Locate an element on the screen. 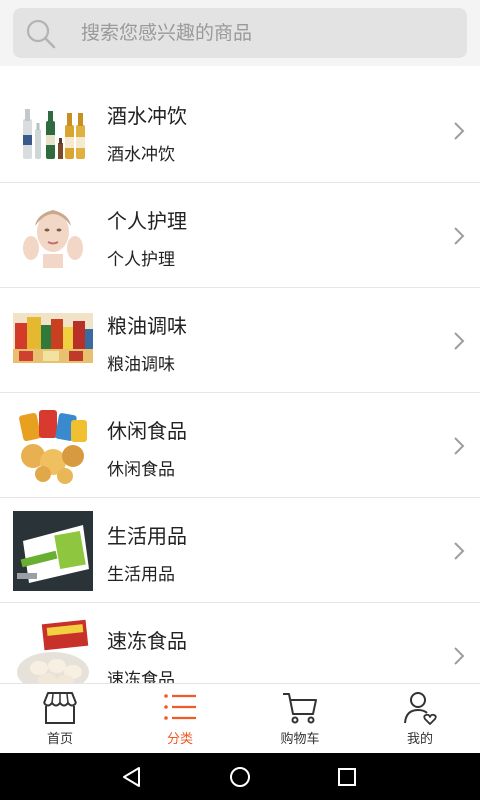  tab-label: 购物车 is located at coordinates (300, 739).